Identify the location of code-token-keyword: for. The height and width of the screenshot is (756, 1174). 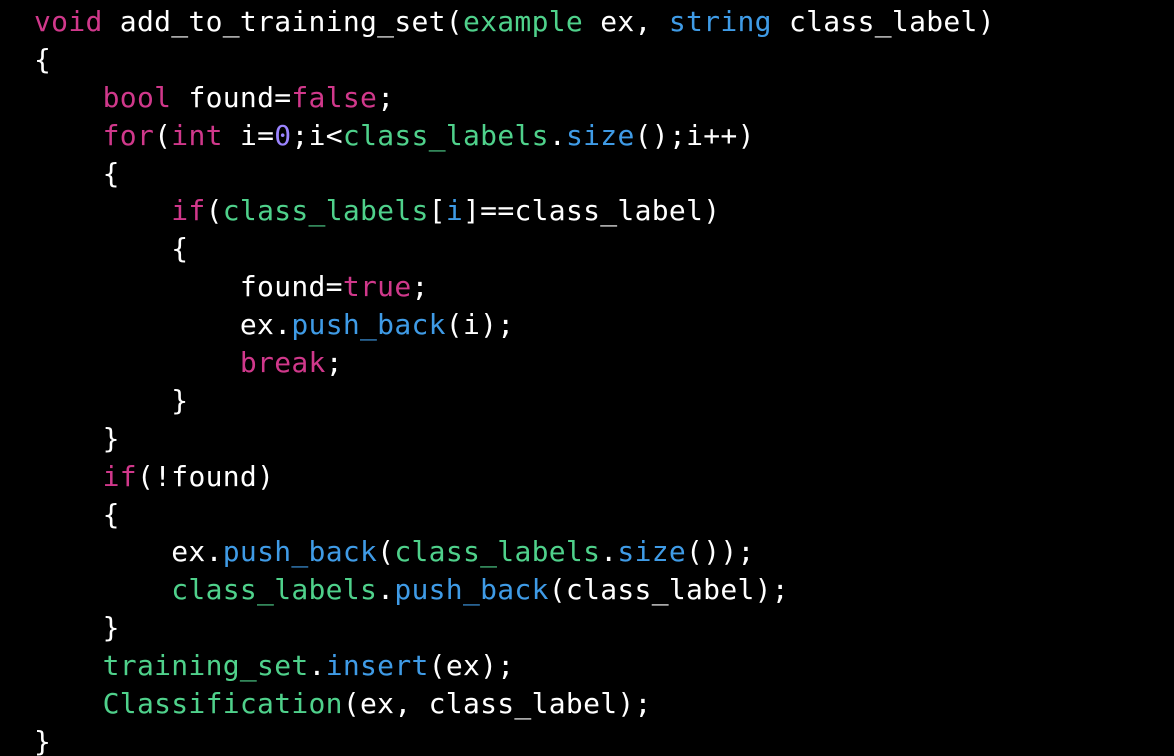
(128, 135).